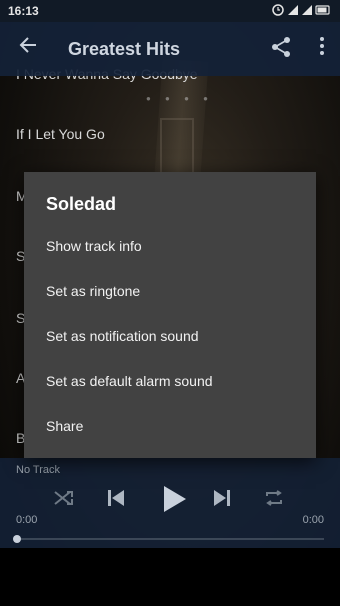 The height and width of the screenshot is (606, 340). Describe the element at coordinates (170, 336) in the screenshot. I see `set-as-notification-sound-option: Set as notification sound` at that location.